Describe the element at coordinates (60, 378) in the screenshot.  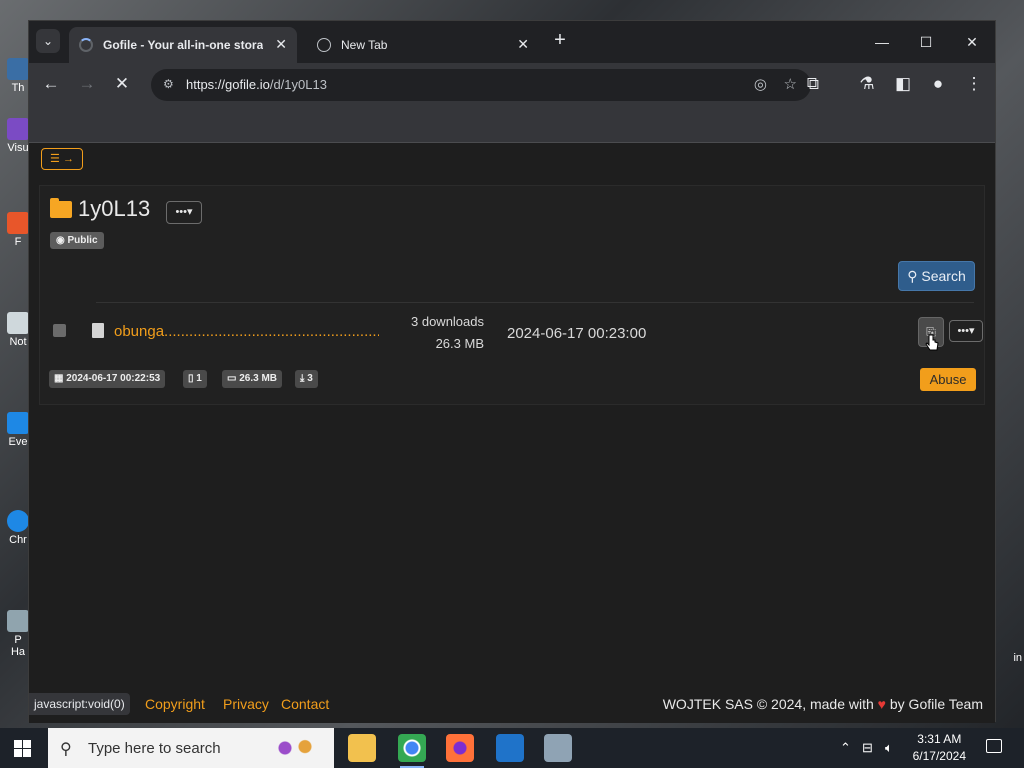
I see `calendar-icon: ▦` at that location.